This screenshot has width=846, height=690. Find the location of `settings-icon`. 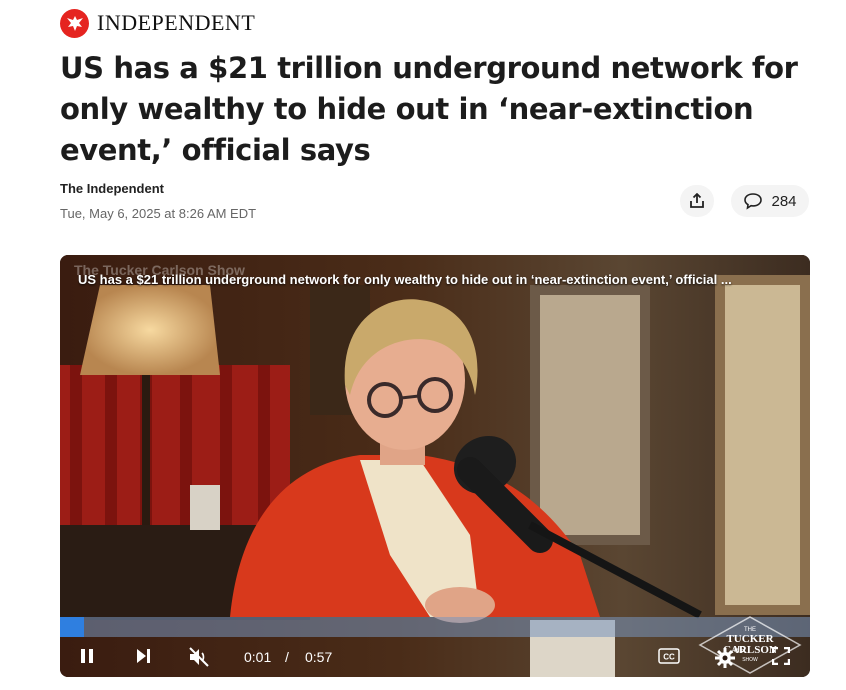

settings-icon is located at coordinates (725, 658).